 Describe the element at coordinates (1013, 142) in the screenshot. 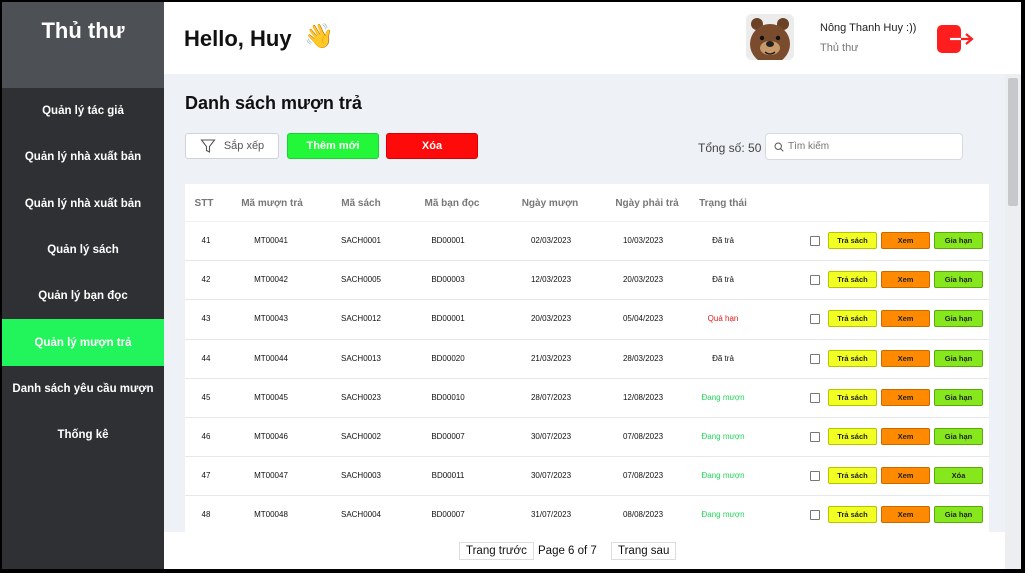

I see `scrollbar-thumb` at that location.